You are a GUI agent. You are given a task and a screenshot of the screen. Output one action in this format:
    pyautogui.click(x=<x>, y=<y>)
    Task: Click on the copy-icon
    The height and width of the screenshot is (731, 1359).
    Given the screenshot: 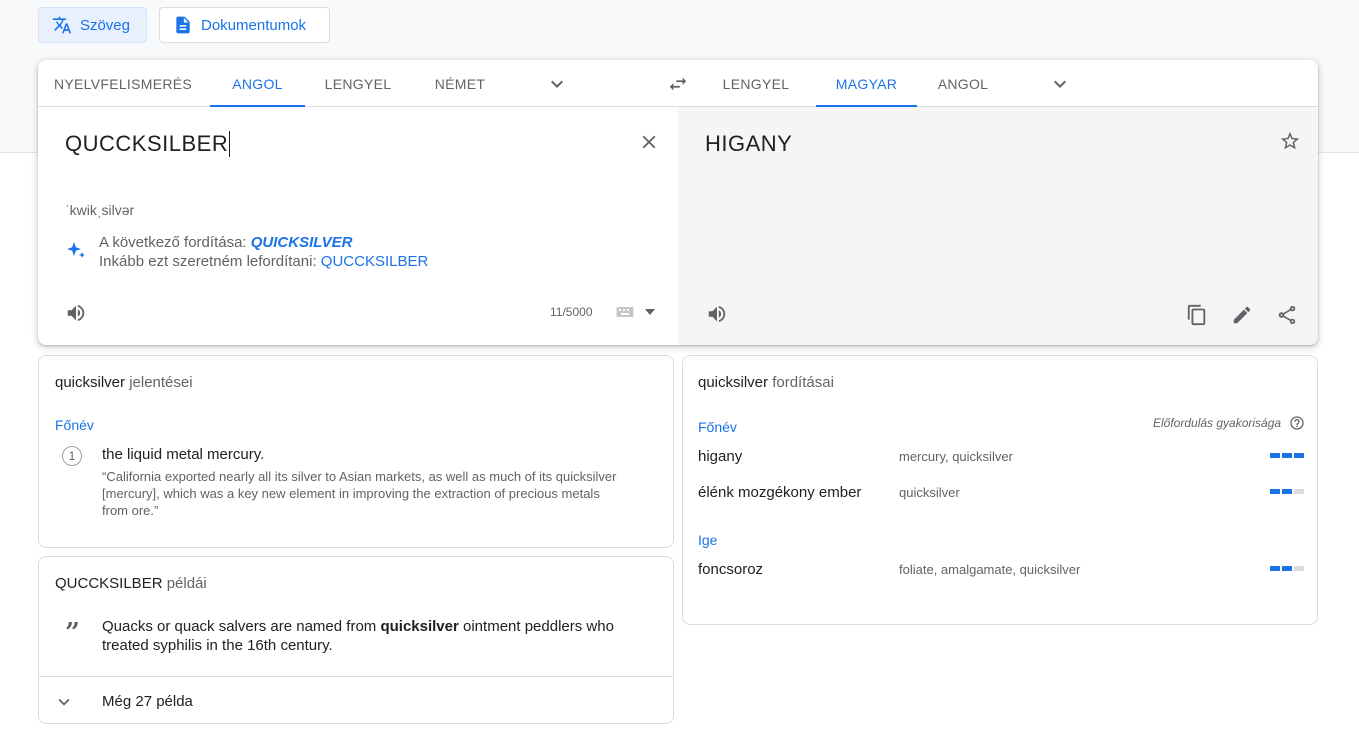 What is the action you would take?
    pyautogui.click(x=1196, y=315)
    